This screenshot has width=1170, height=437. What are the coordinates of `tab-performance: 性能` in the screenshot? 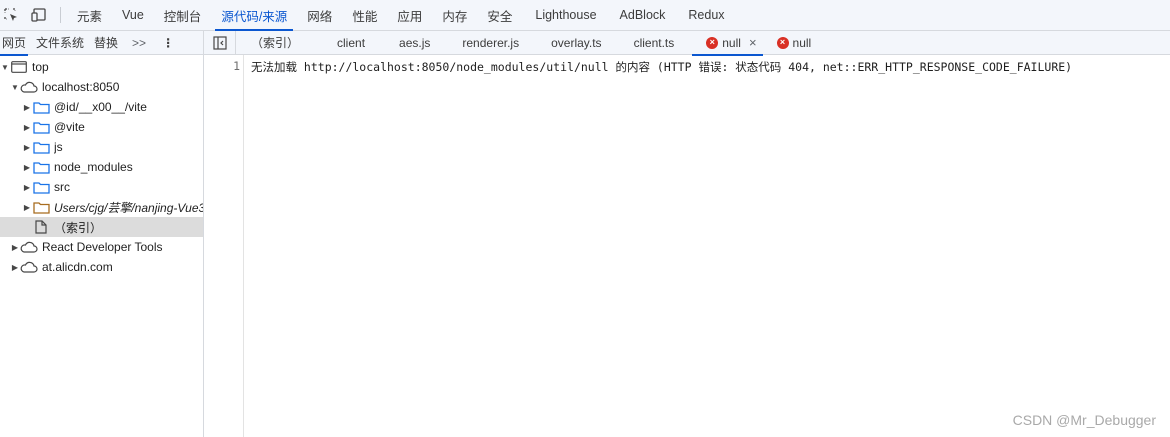 It's located at (364, 15).